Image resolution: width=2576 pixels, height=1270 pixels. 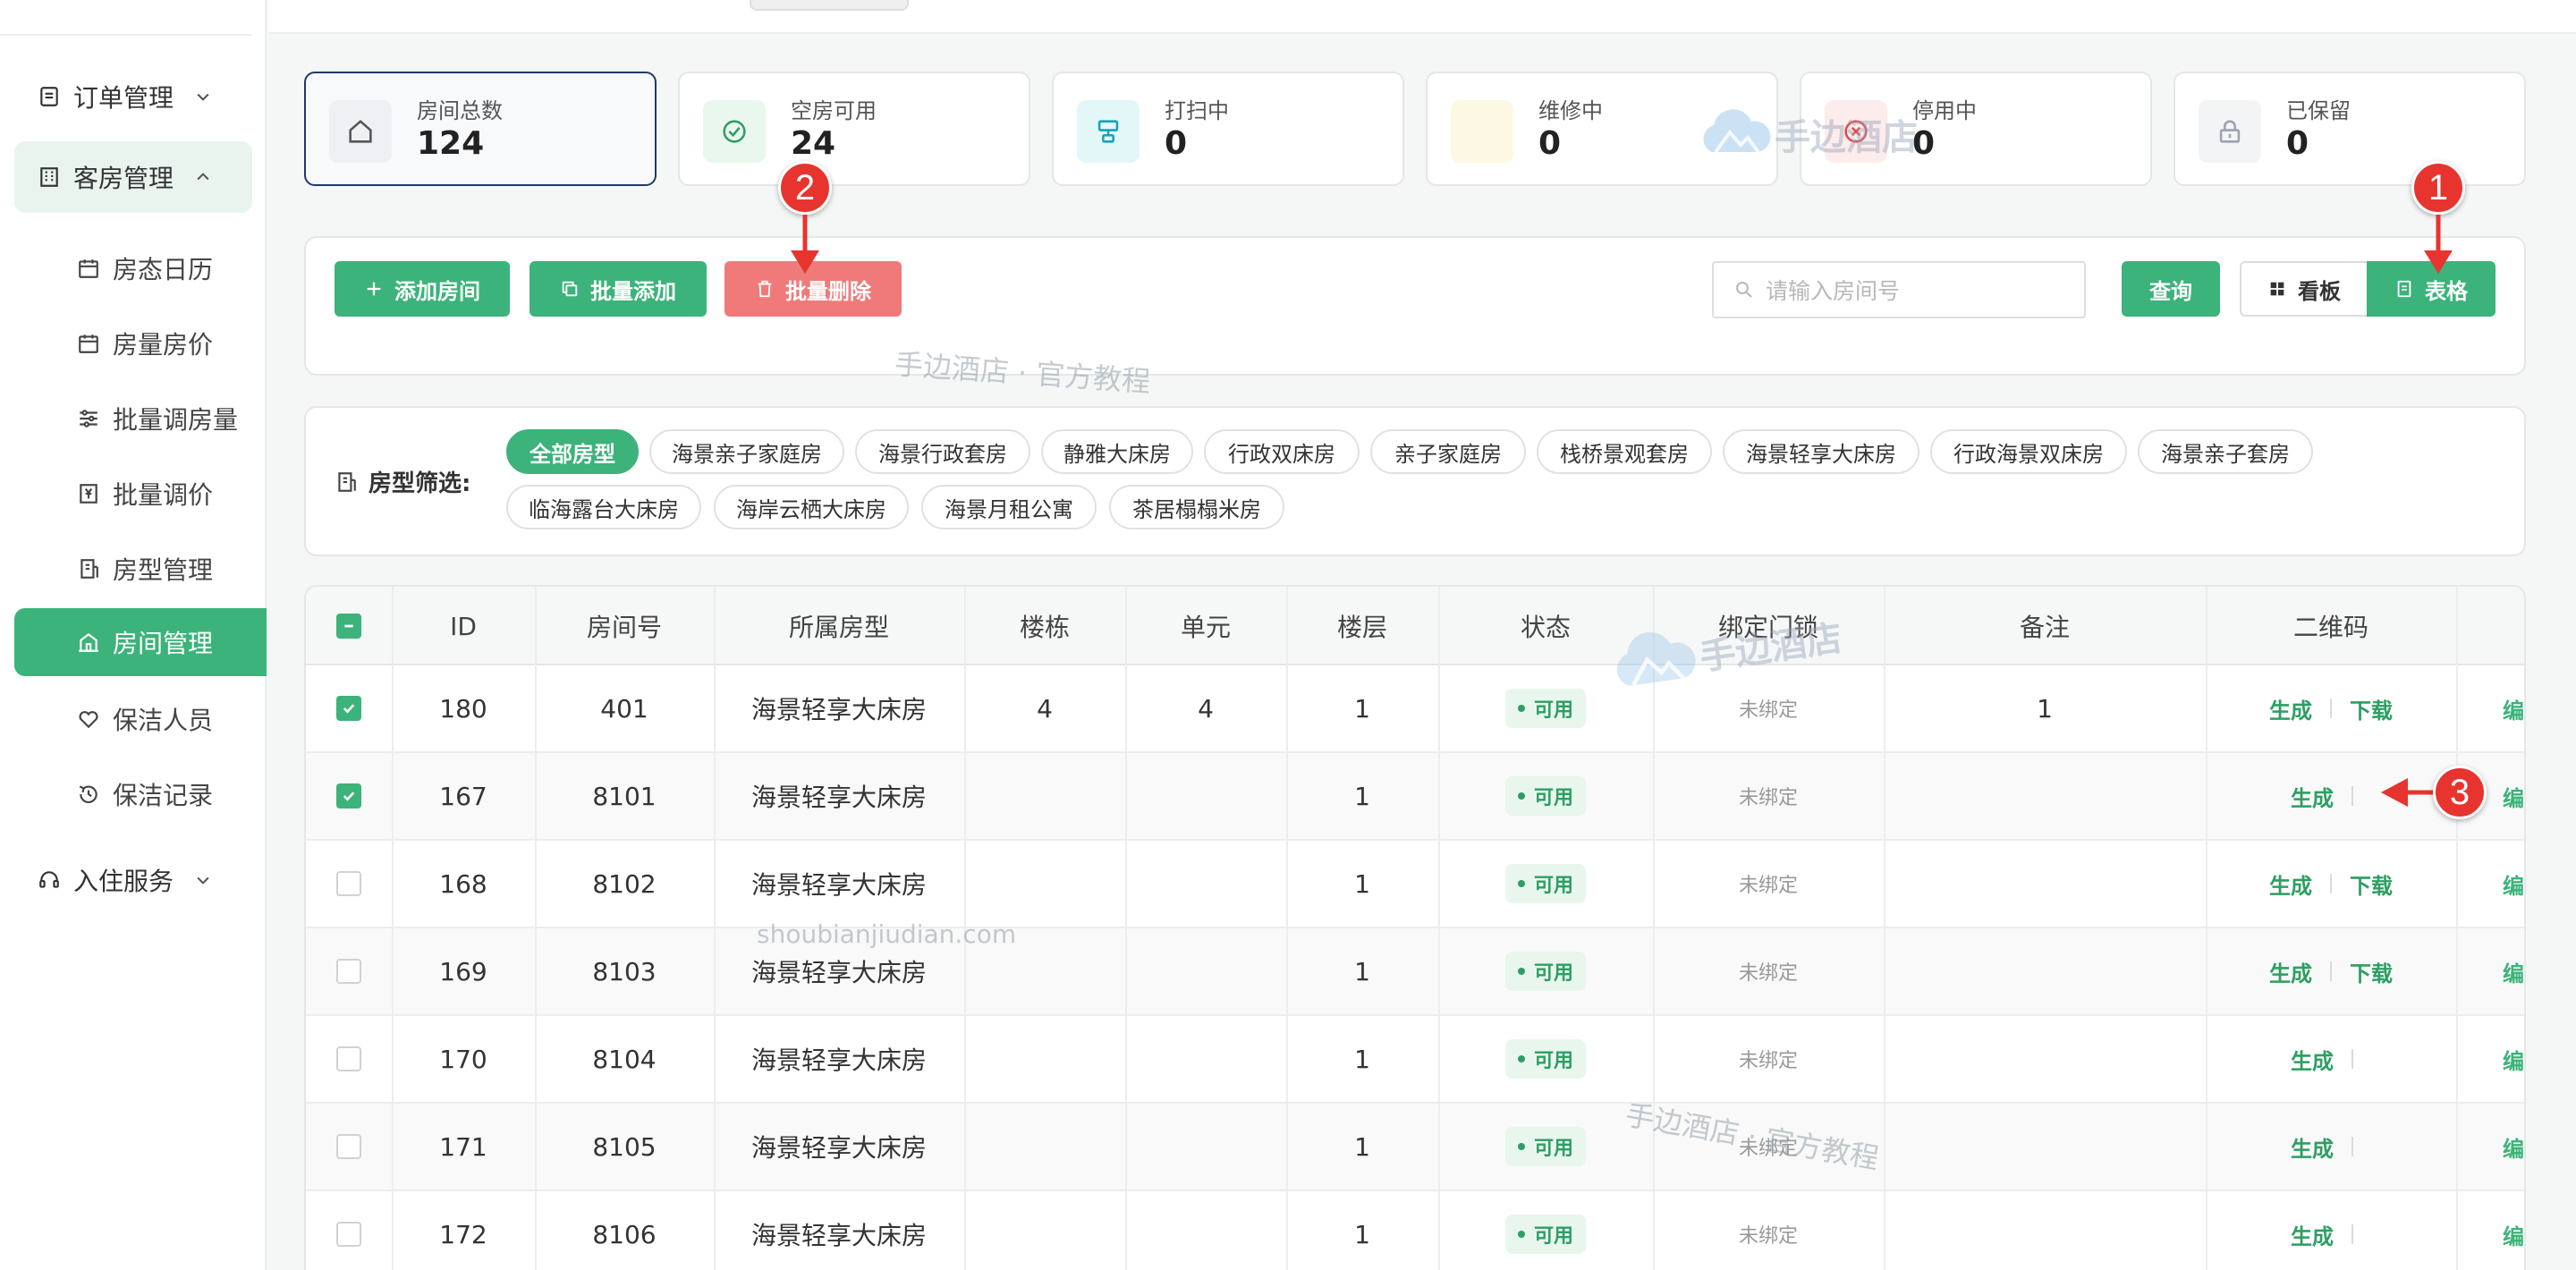 What do you see at coordinates (2044, 627) in the screenshot?
I see `column-header: 备注` at bounding box center [2044, 627].